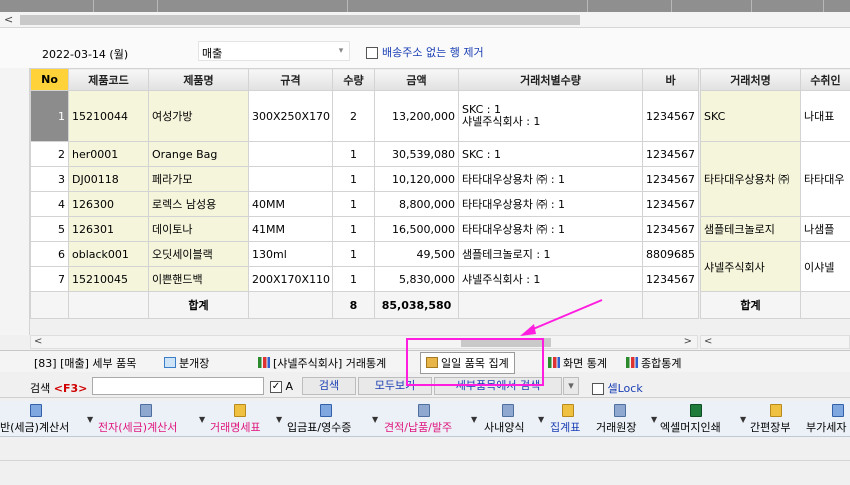 The image size is (850, 485). Describe the element at coordinates (416, 279) in the screenshot. I see `cell-amount: 5,830,000` at that location.